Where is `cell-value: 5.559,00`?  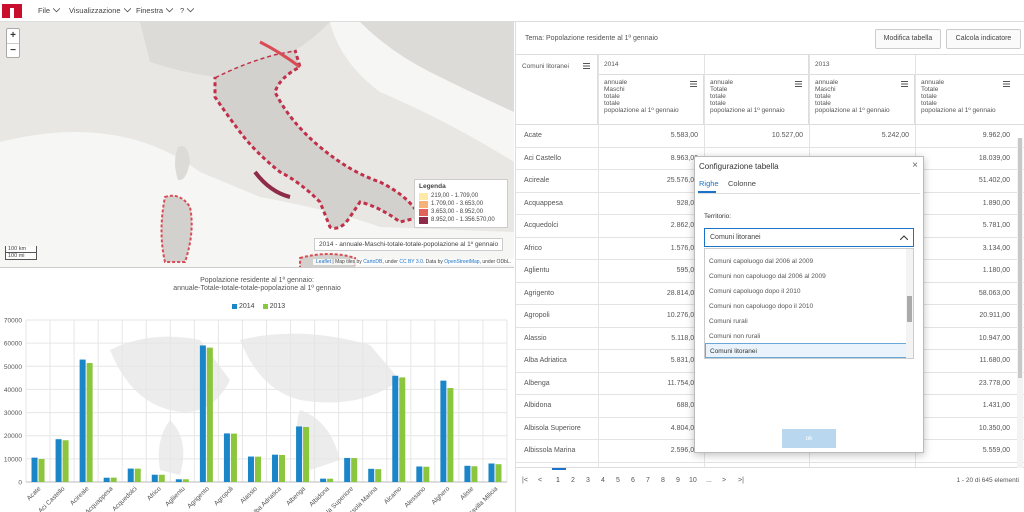 cell-value: 5.559,00 is located at coordinates (996, 450).